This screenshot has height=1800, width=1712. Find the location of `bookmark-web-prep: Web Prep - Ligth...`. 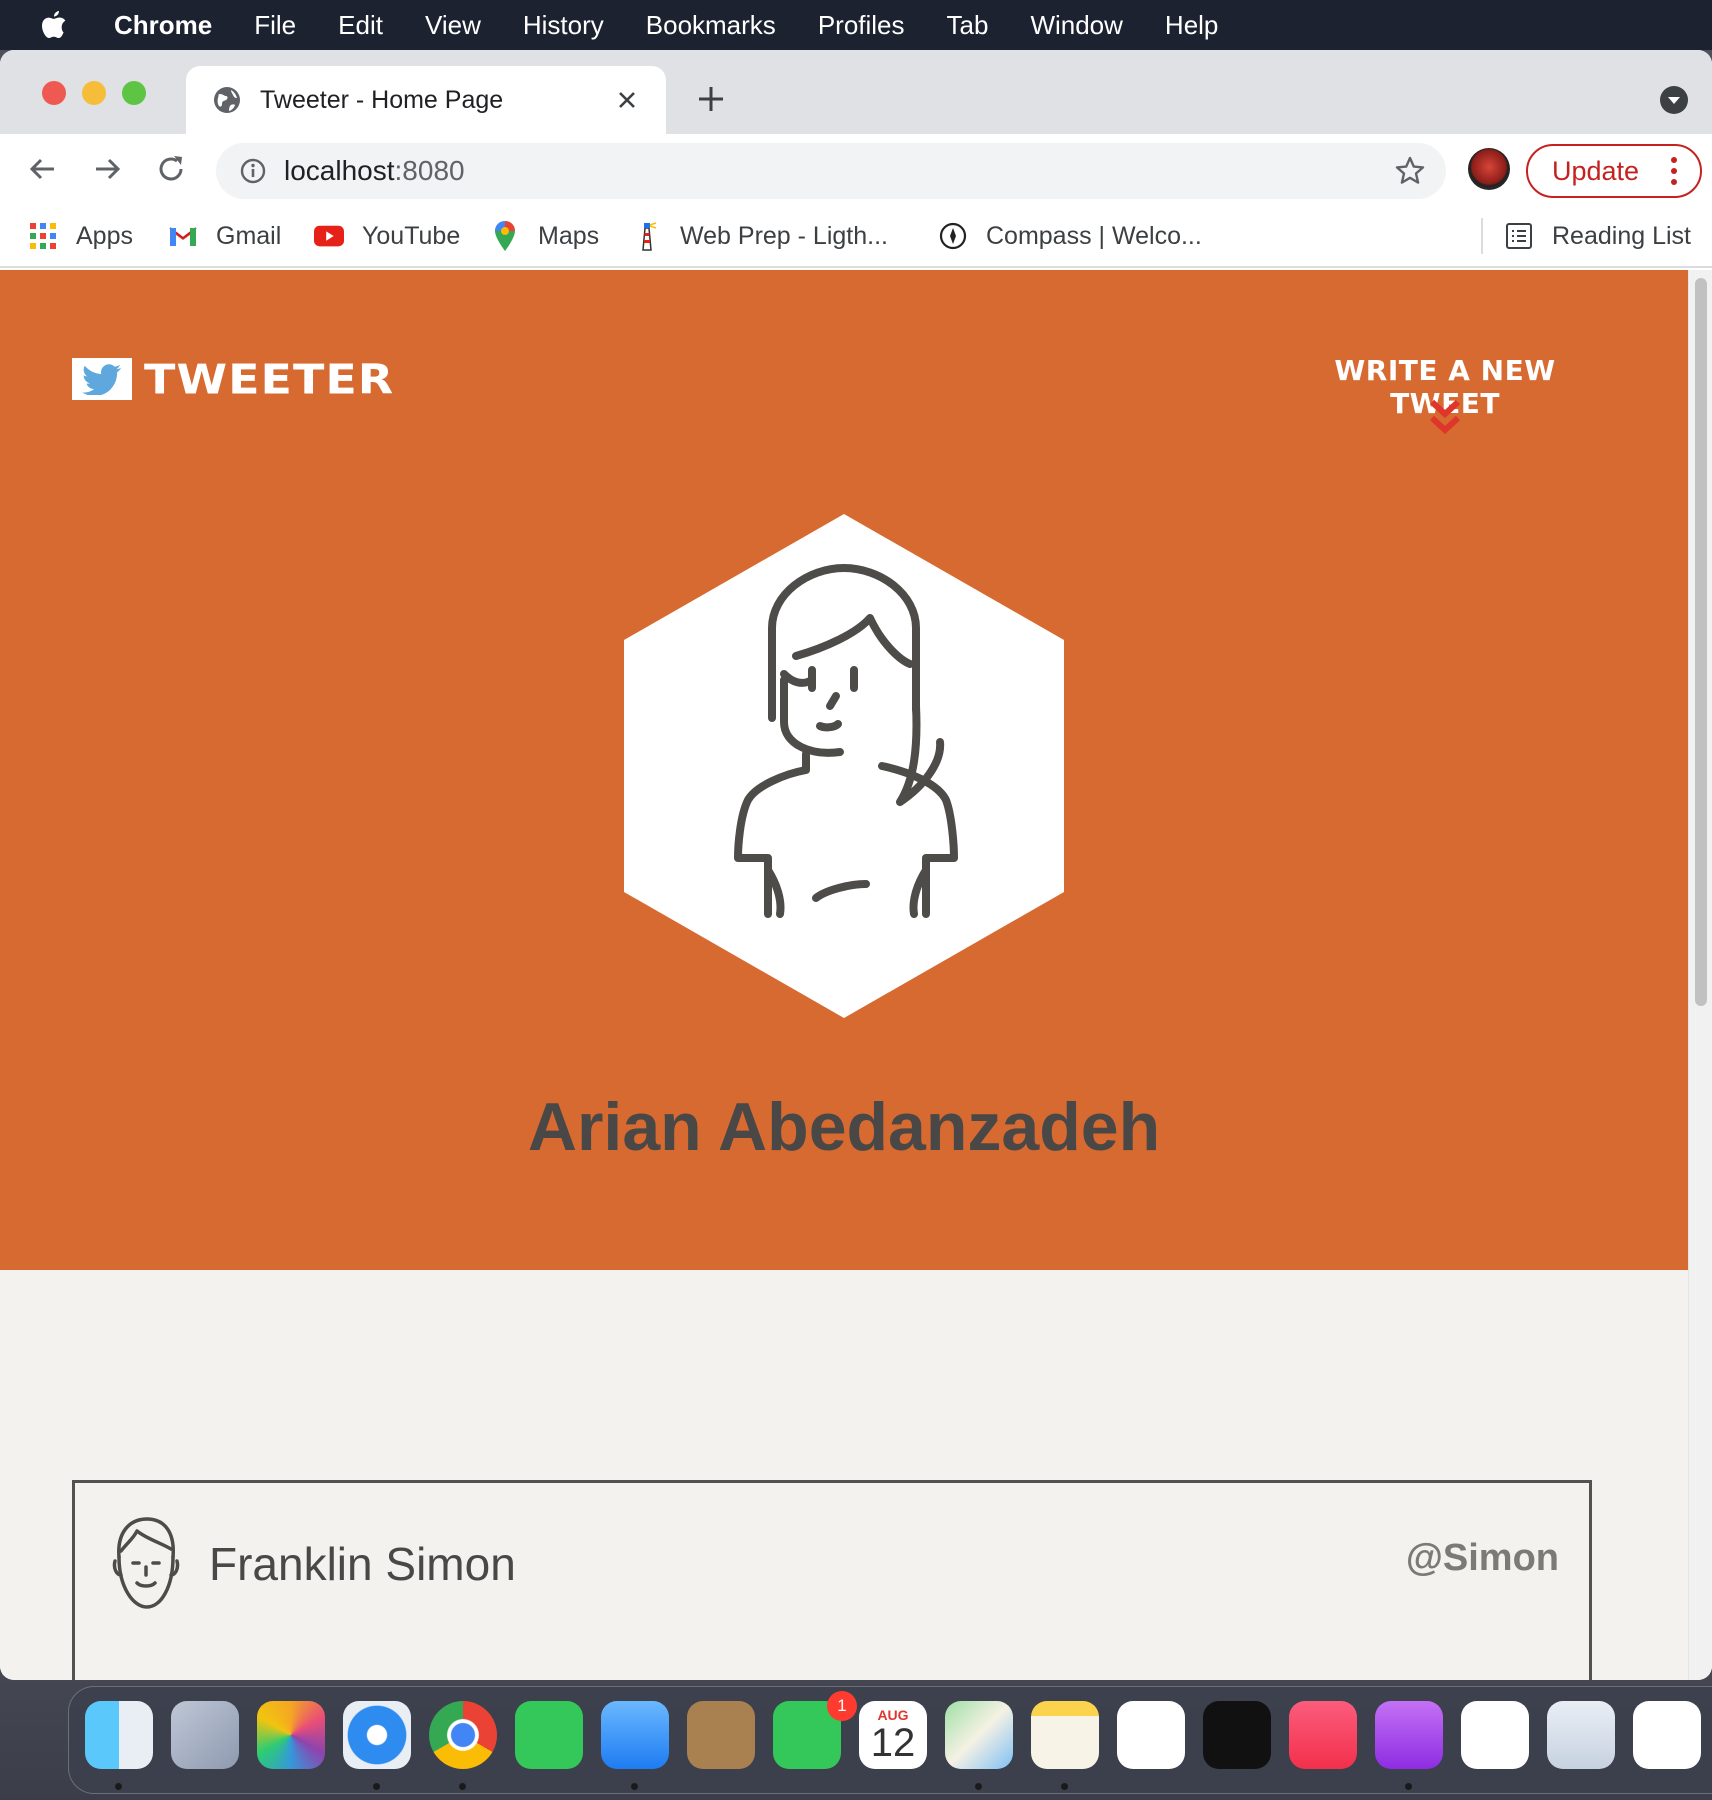

bookmark-web-prep: Web Prep - Ligth... is located at coordinates (760, 236).